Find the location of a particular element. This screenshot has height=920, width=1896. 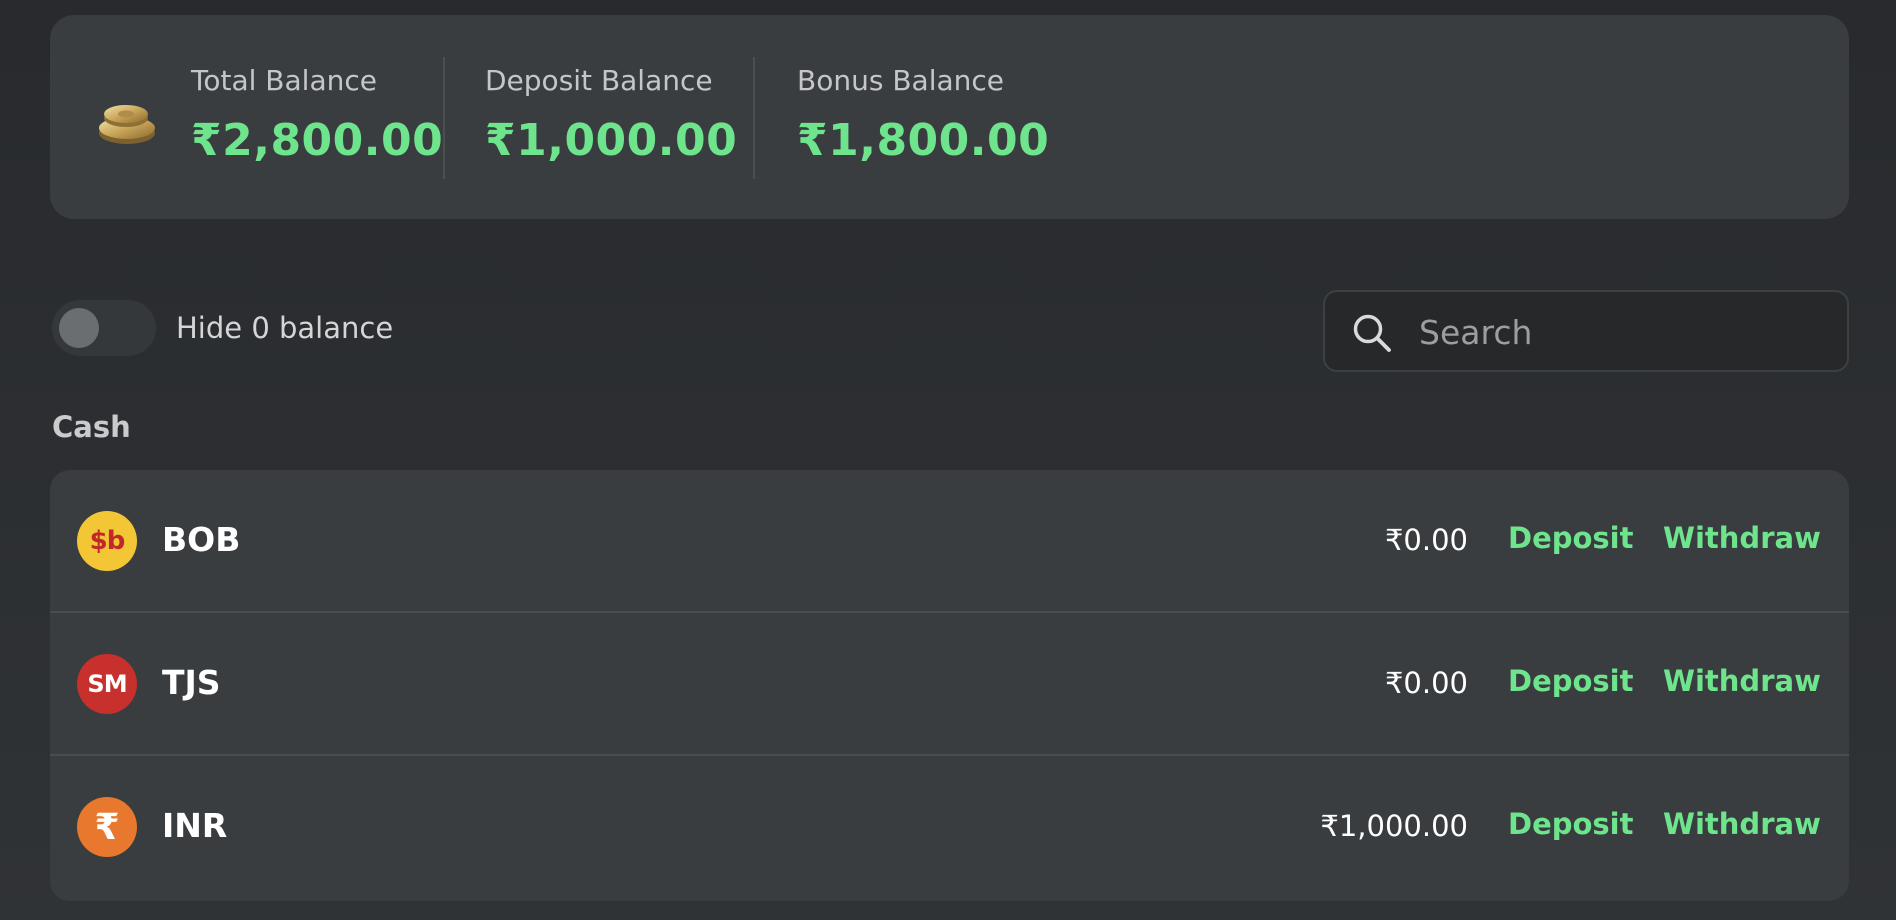

bonus-balance-label: Bonus Balance is located at coordinates (900, 80).